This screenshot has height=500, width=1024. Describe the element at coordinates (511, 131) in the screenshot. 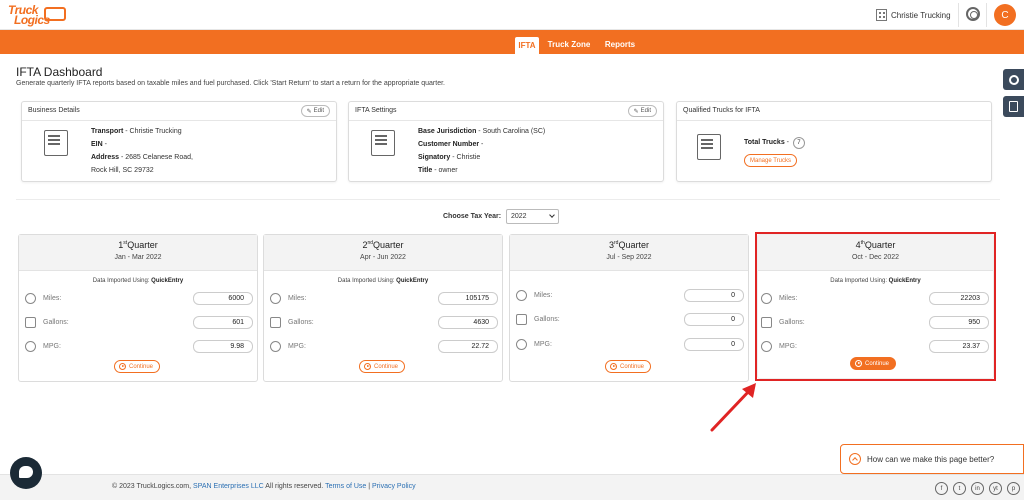

I see `base-value: - South Carolina (SC)` at that location.